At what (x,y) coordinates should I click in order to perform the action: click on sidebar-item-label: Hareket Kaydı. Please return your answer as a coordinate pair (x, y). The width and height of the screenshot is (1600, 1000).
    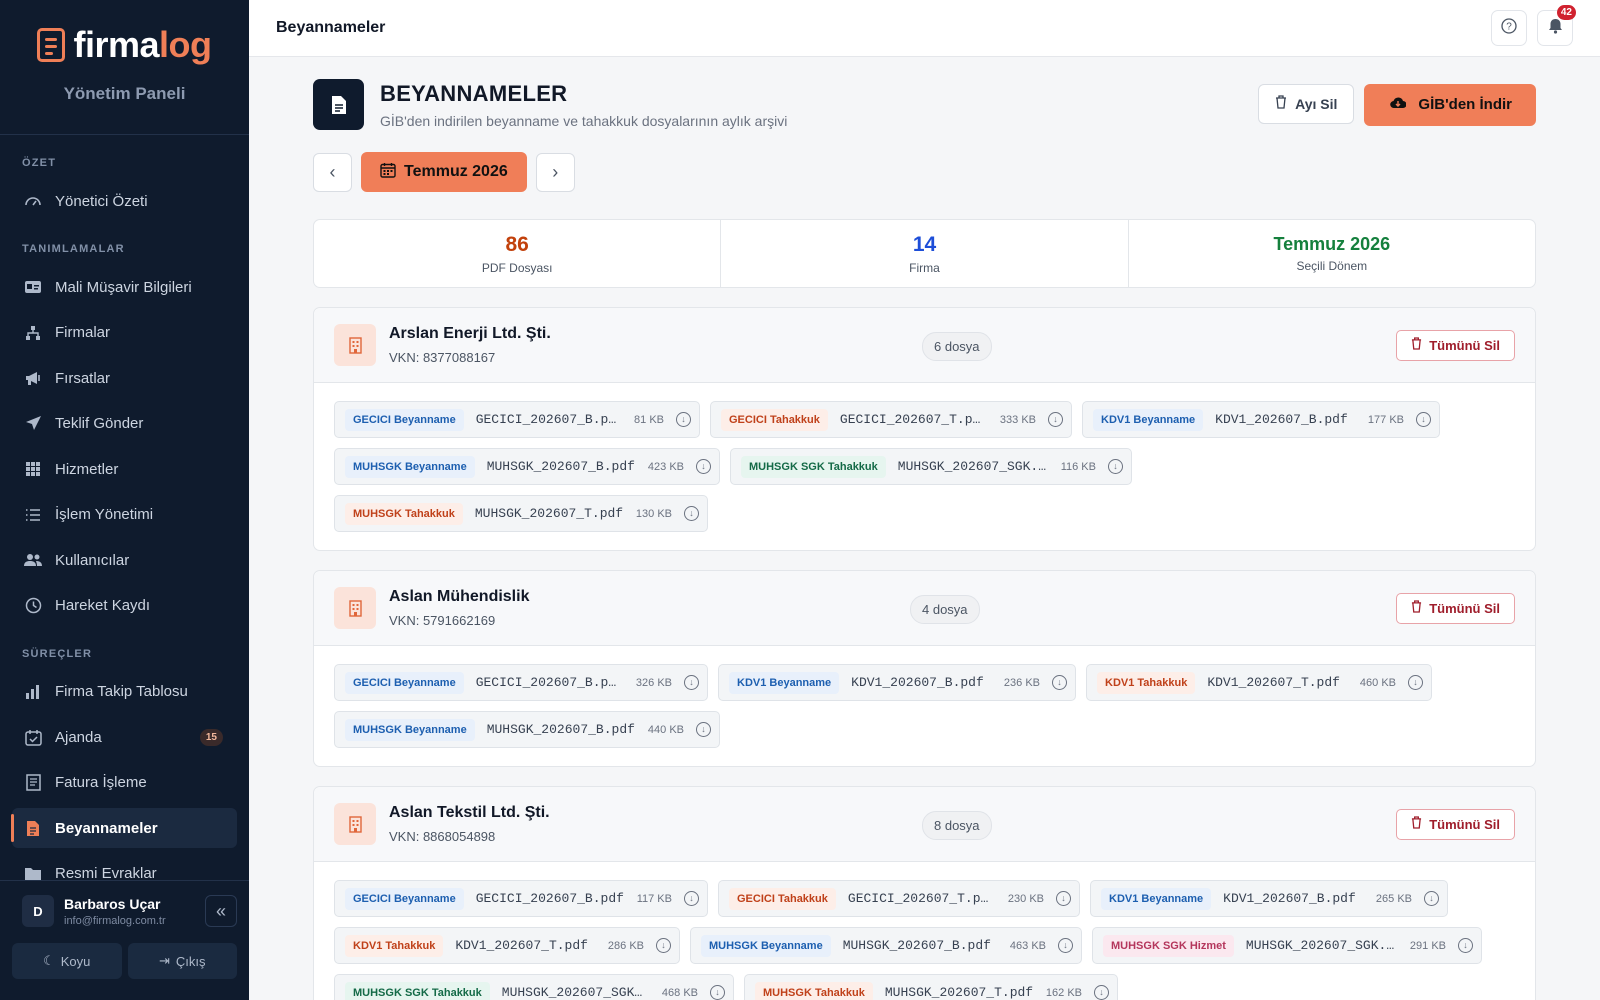
    Looking at the image, I should click on (103, 605).